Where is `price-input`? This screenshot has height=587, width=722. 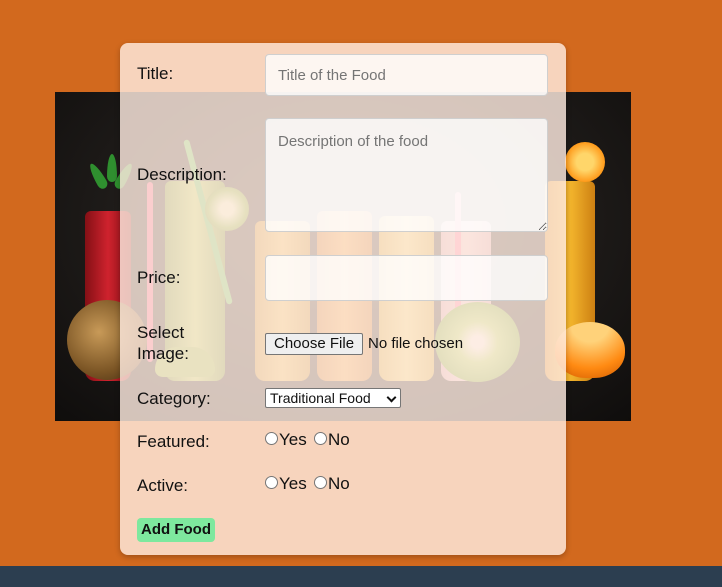 price-input is located at coordinates (406, 278).